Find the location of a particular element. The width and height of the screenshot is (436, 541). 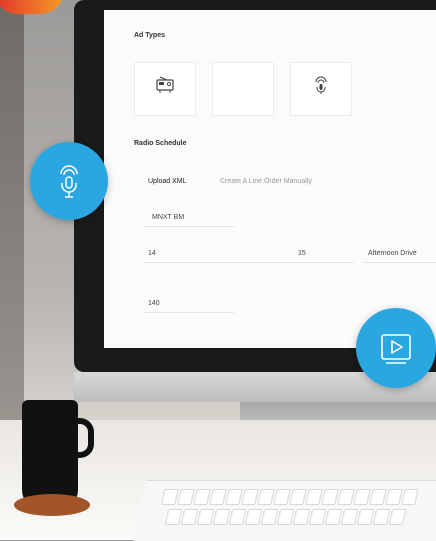

tab-create-line-order: Create A Line Order Manually is located at coordinates (266, 181).